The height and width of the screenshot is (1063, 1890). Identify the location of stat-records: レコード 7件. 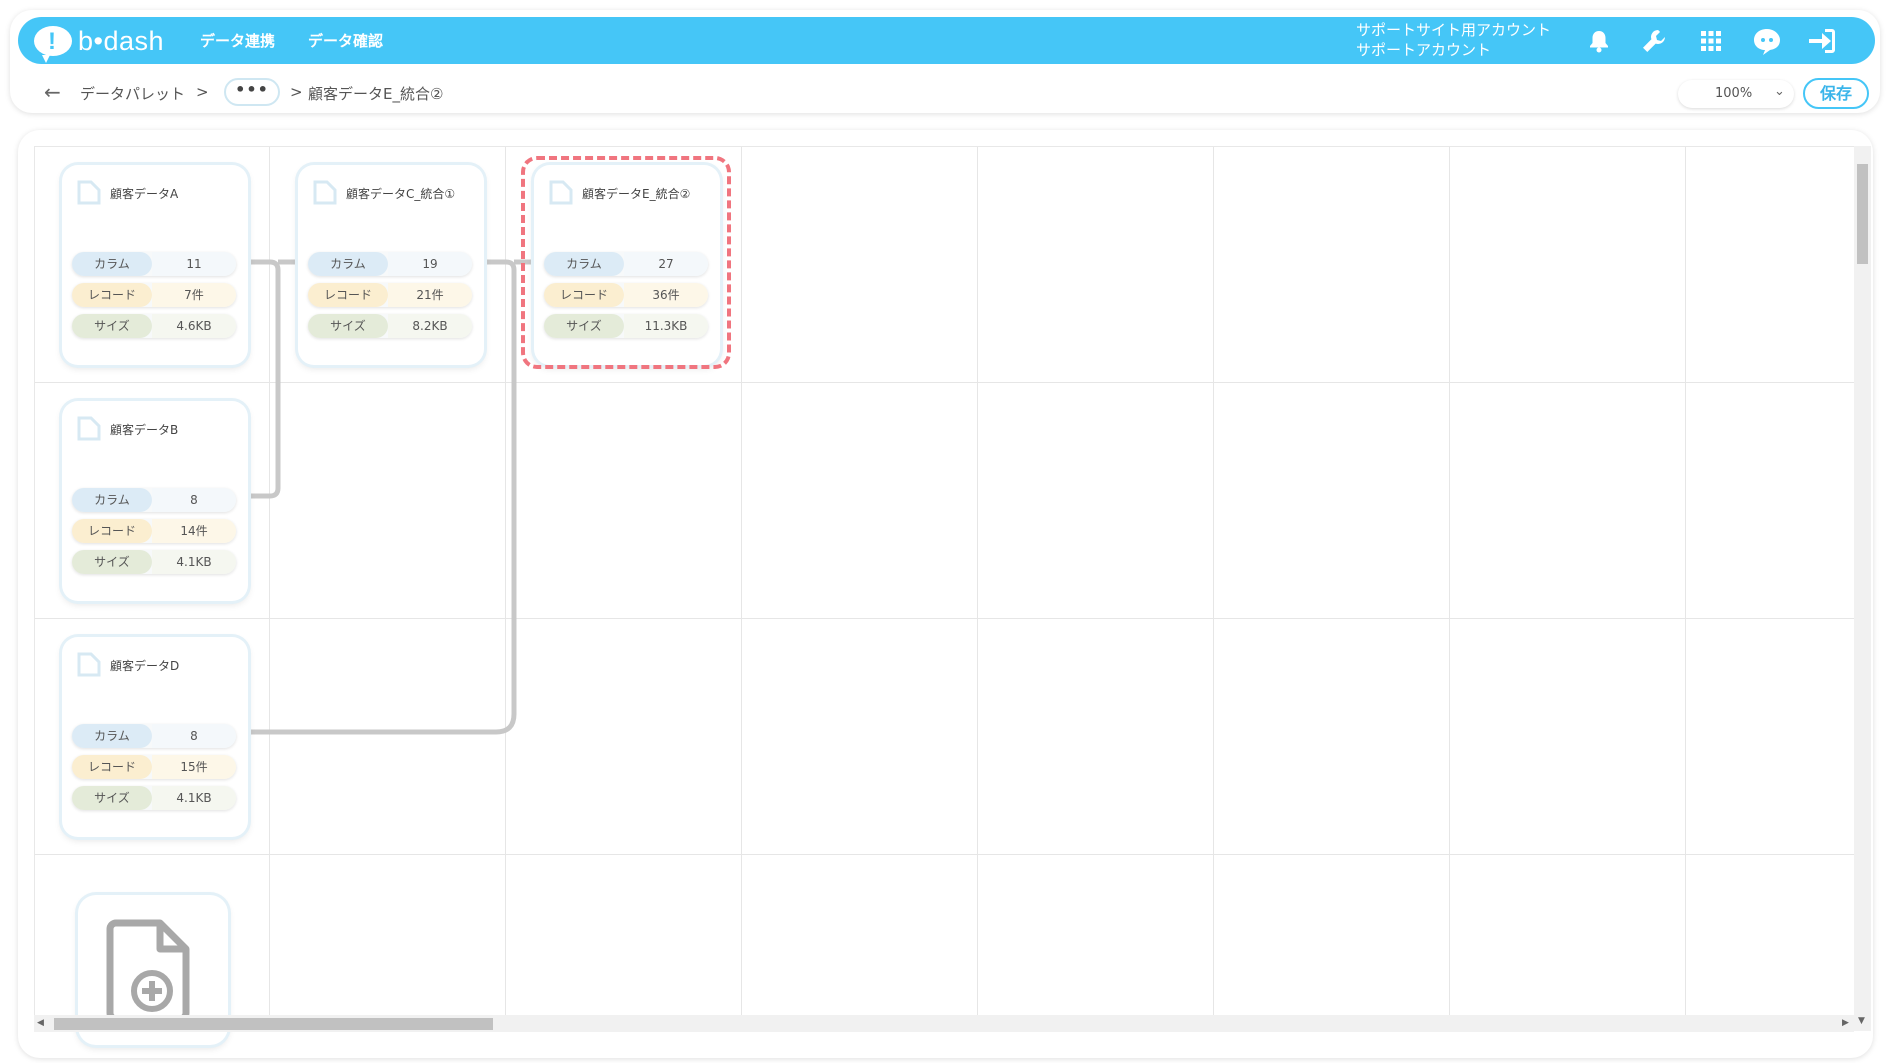
(154, 295).